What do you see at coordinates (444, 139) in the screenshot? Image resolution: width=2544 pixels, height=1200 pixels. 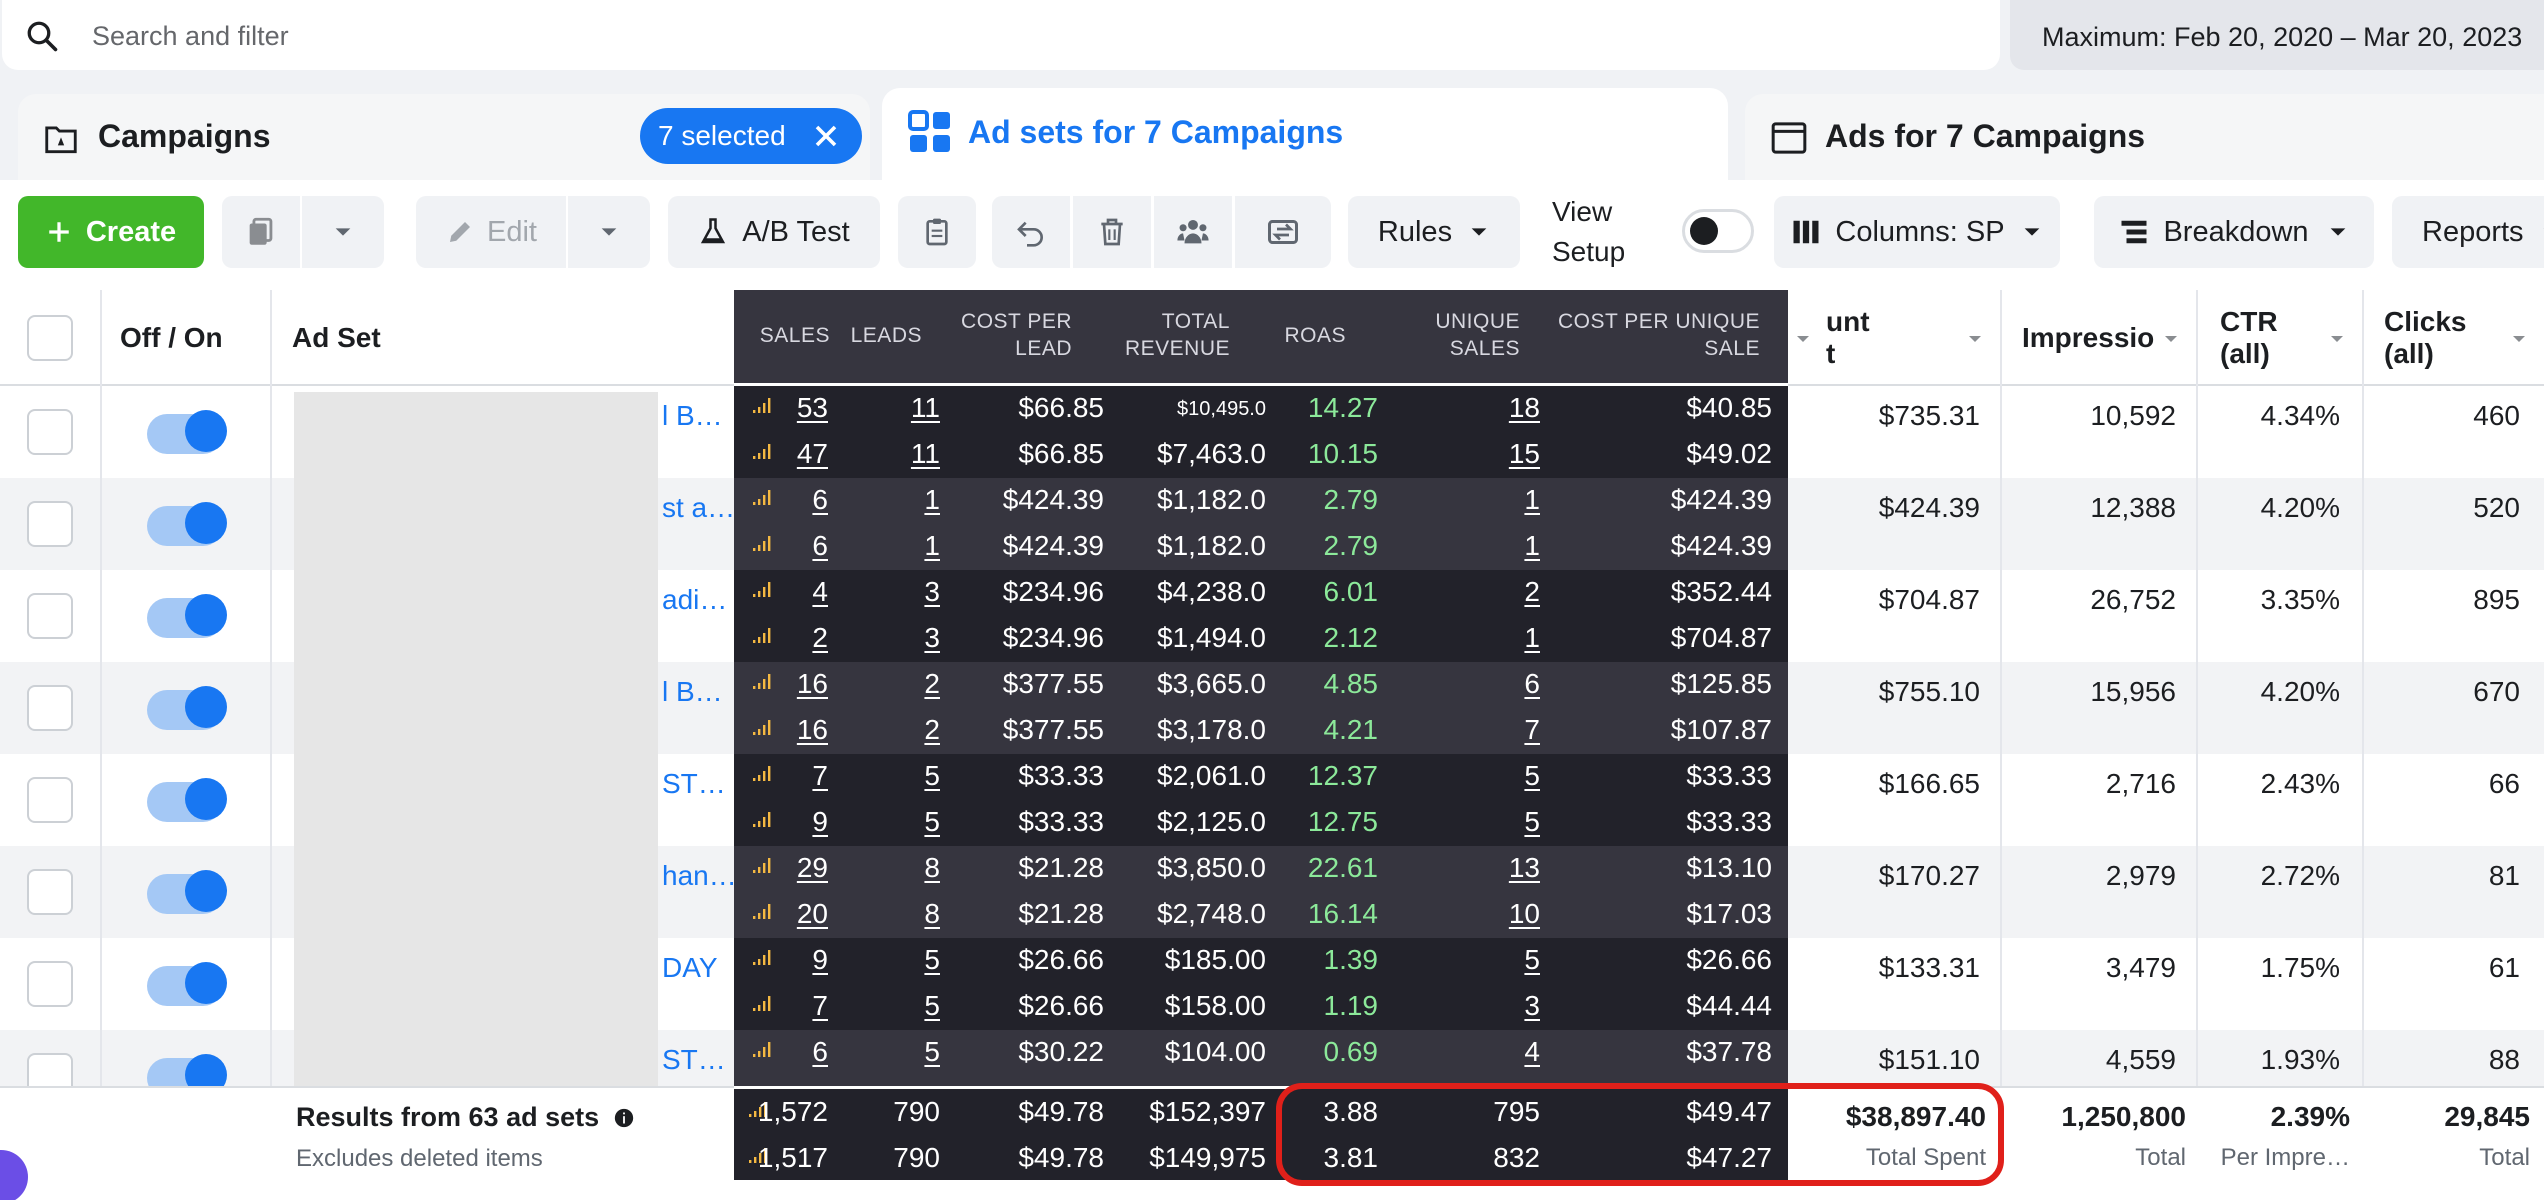 I see `tab-campaigns: Campaigns 7 selected` at bounding box center [444, 139].